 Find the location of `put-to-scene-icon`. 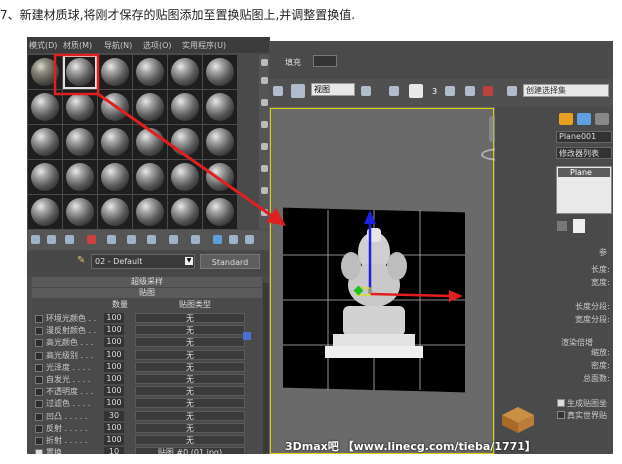

put-to-scene-icon is located at coordinates (51, 239).